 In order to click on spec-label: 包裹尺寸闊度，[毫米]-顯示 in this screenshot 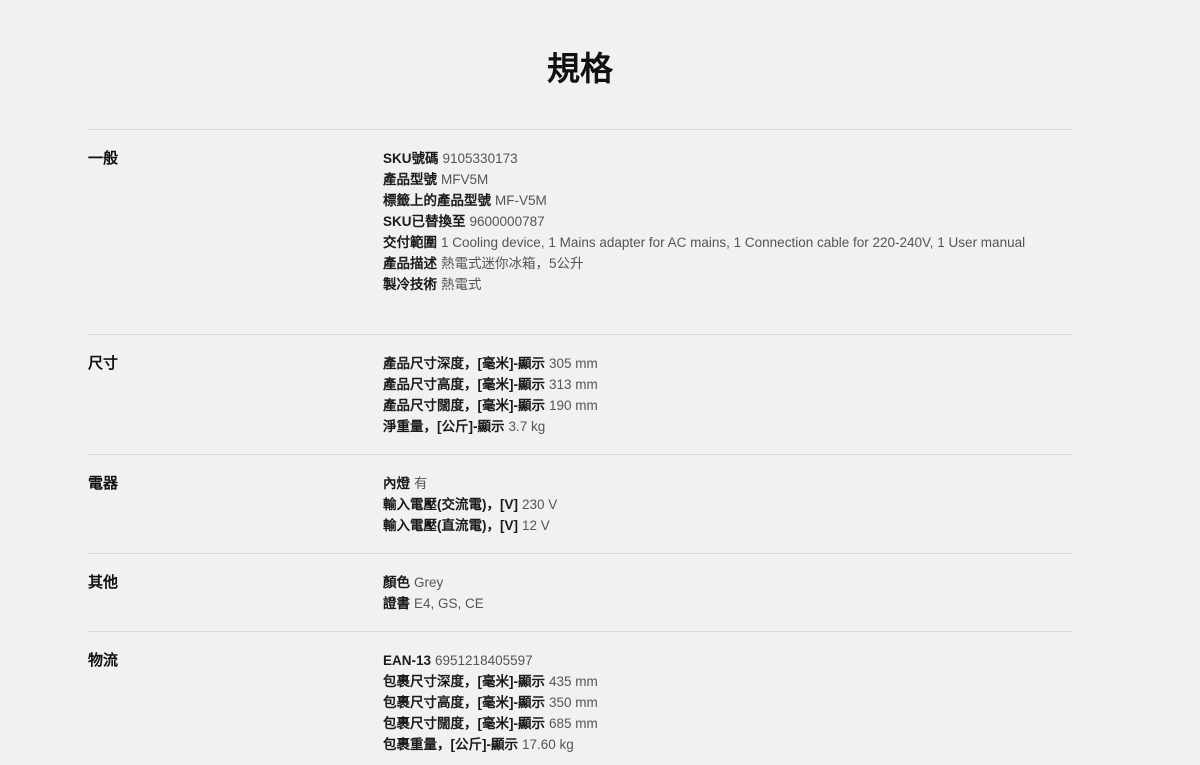, I will do `click(464, 723)`.